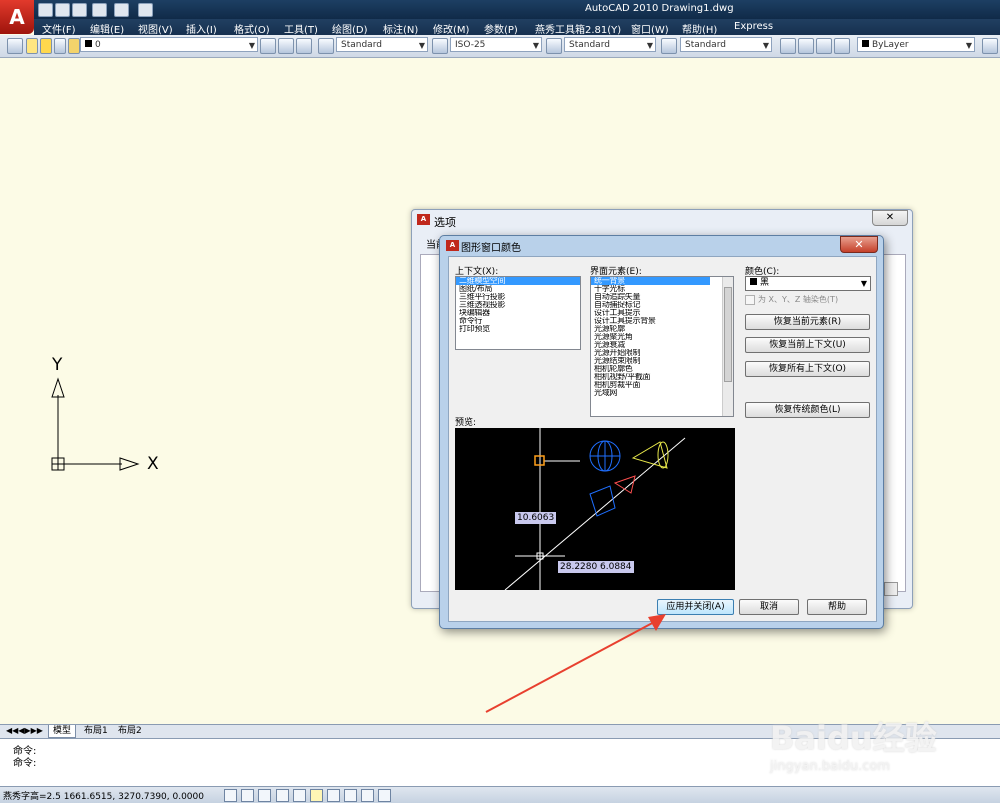 The width and height of the screenshot is (1000, 803). What do you see at coordinates (145, 10) in the screenshot?
I see `print-icon` at bounding box center [145, 10].